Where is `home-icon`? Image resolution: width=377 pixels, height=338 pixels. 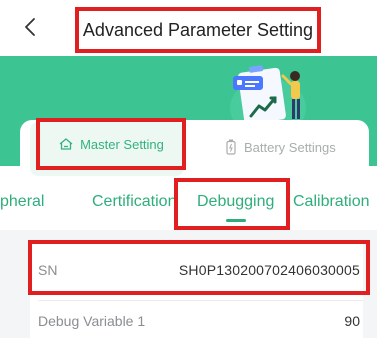 home-icon is located at coordinates (66, 144).